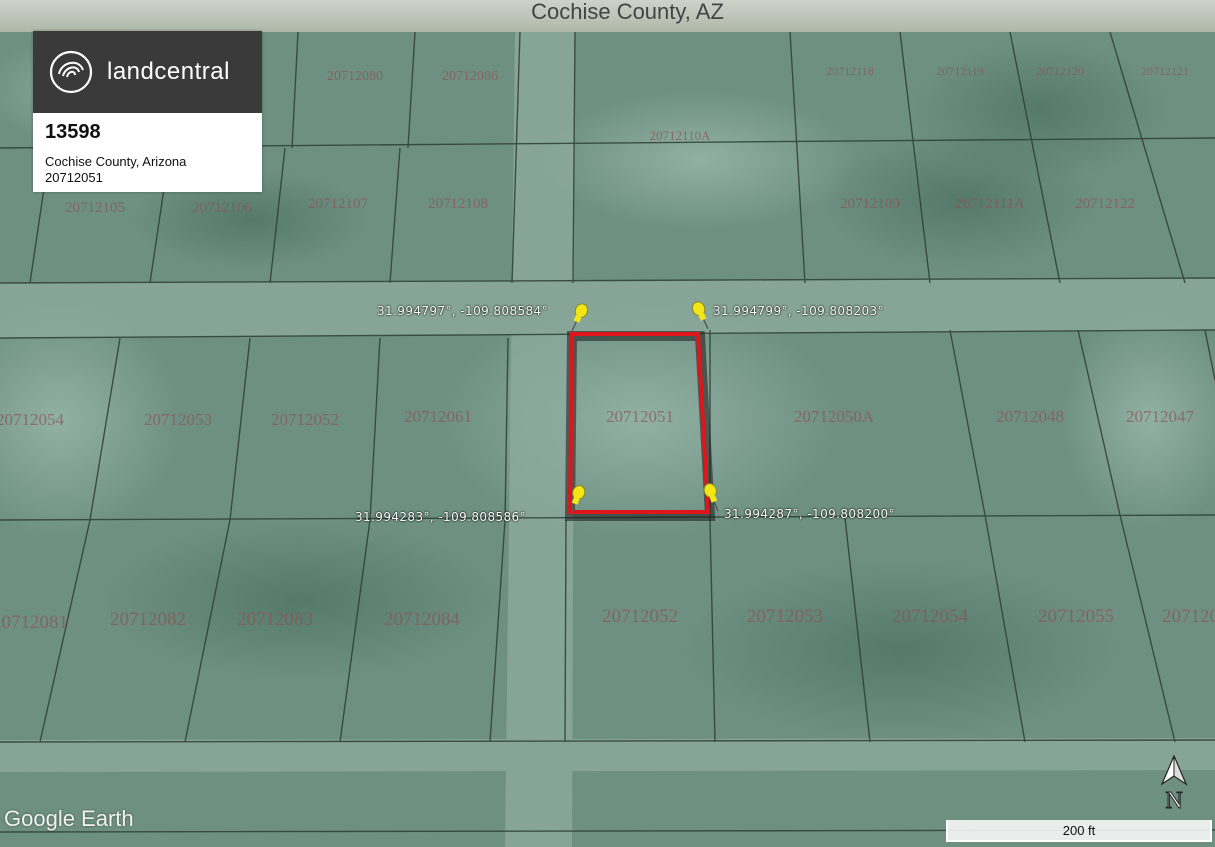 The image size is (1215, 847). Describe the element at coordinates (1173, 801) in the screenshot. I see `compass-label: N` at that location.